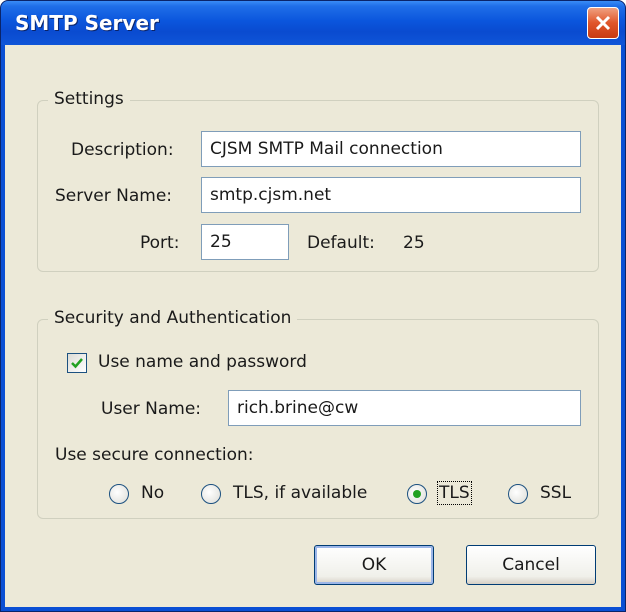 Image resolution: width=626 pixels, height=612 pixels. Describe the element at coordinates (173, 318) in the screenshot. I see `security-legend: Security and Authentication` at that location.